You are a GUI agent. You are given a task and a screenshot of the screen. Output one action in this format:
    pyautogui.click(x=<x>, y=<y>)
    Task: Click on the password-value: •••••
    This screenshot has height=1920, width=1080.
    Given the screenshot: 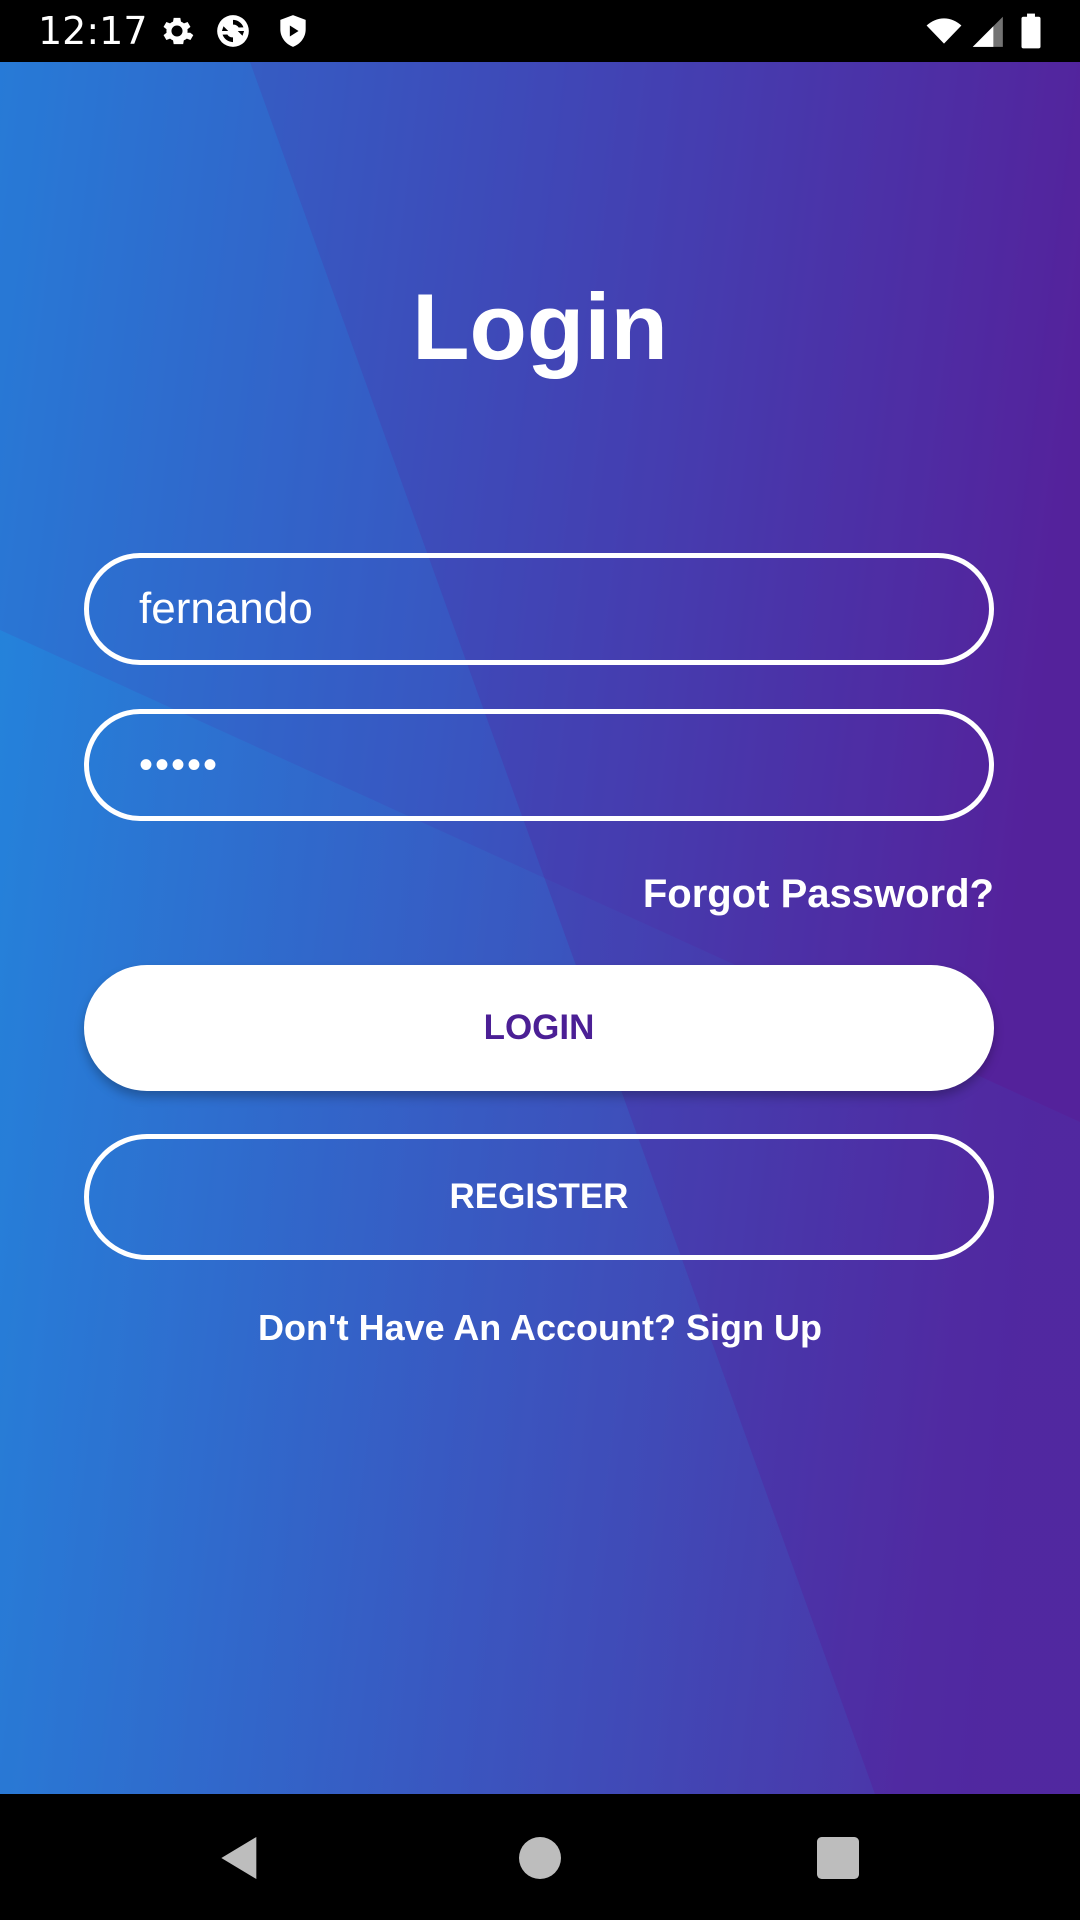 What is the action you would take?
    pyautogui.click(x=179, y=765)
    